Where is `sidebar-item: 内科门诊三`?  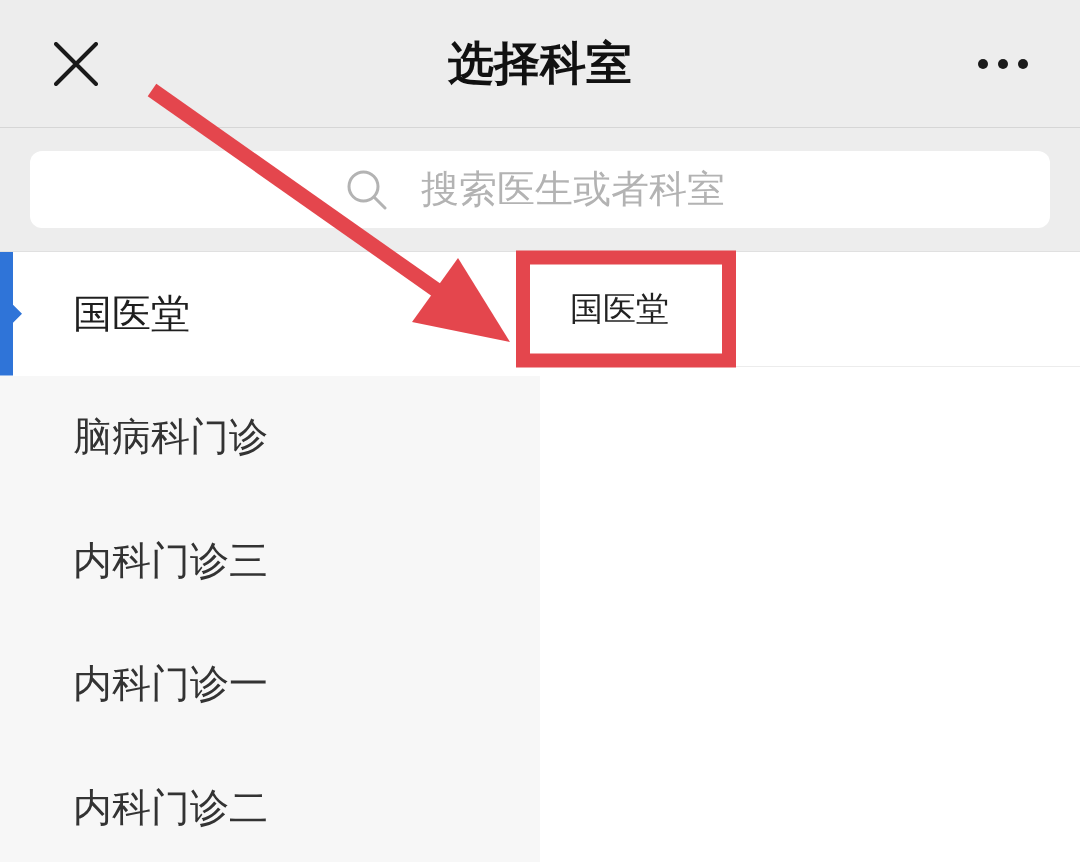
sidebar-item: 内科门诊三 is located at coordinates (270, 561).